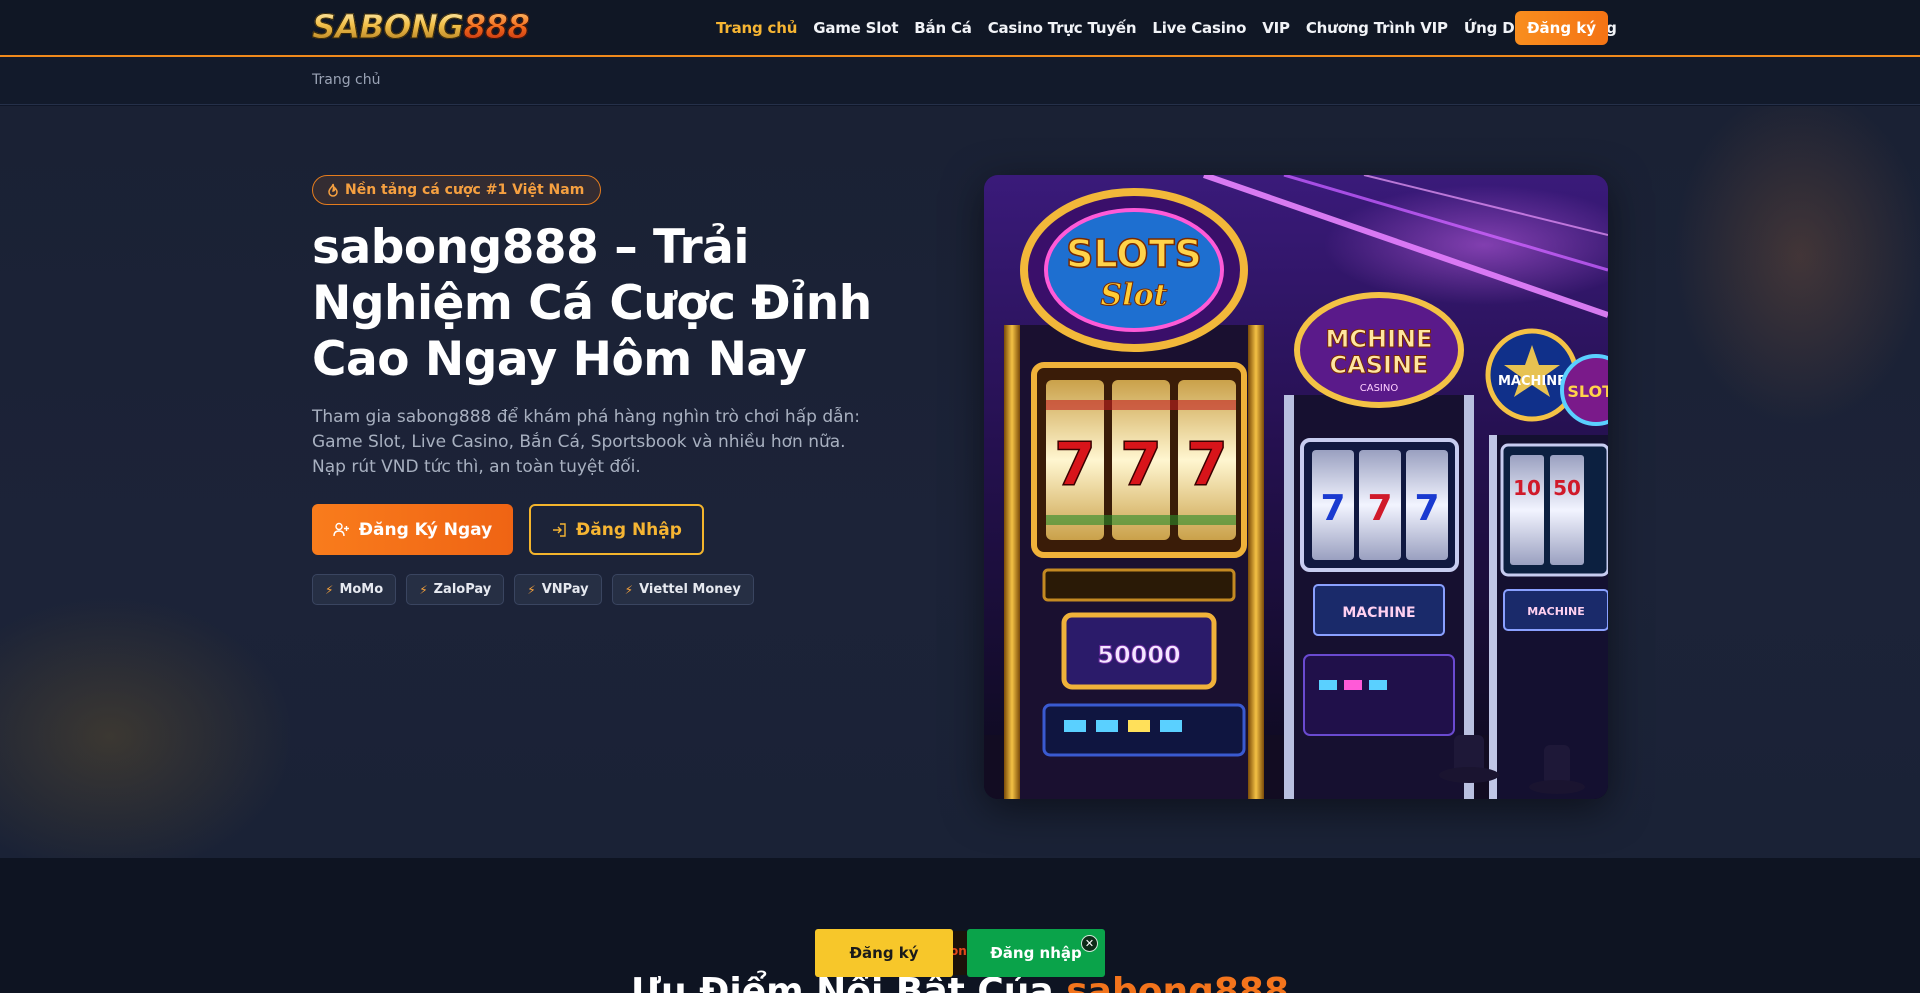 The image size is (1920, 993). I want to click on credit-display: 50000, so click(1139, 655).